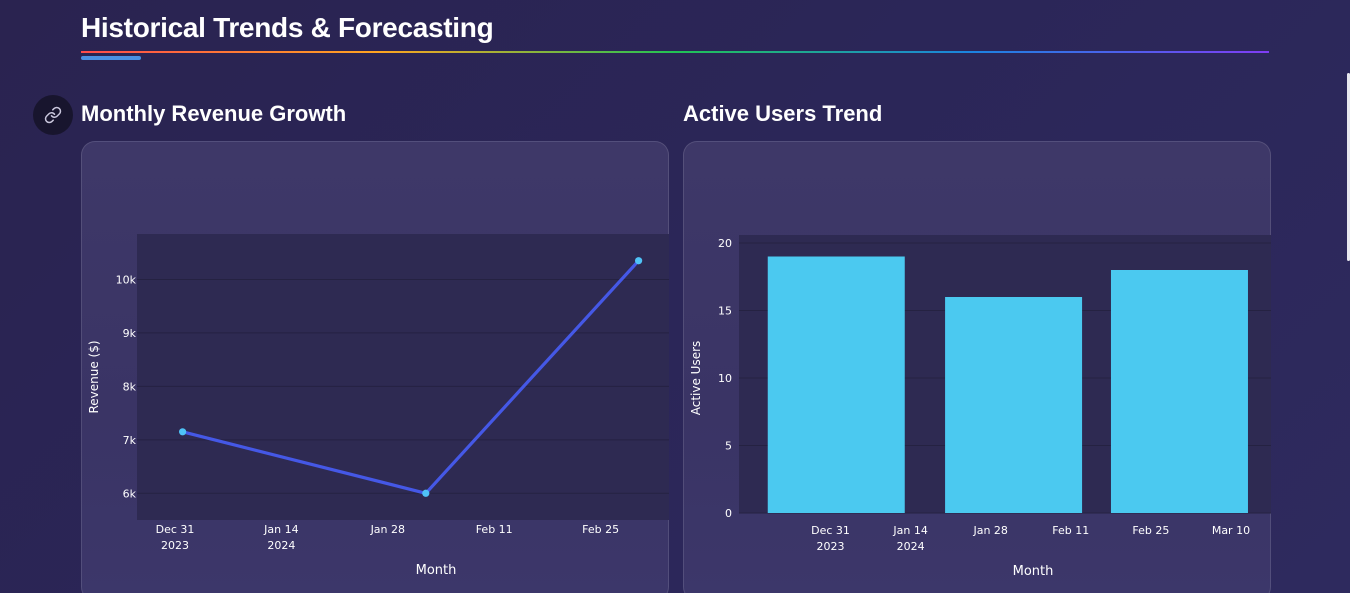 The image size is (1350, 593). Describe the element at coordinates (725, 243) in the screenshot. I see `y-tick-label: 20` at that location.